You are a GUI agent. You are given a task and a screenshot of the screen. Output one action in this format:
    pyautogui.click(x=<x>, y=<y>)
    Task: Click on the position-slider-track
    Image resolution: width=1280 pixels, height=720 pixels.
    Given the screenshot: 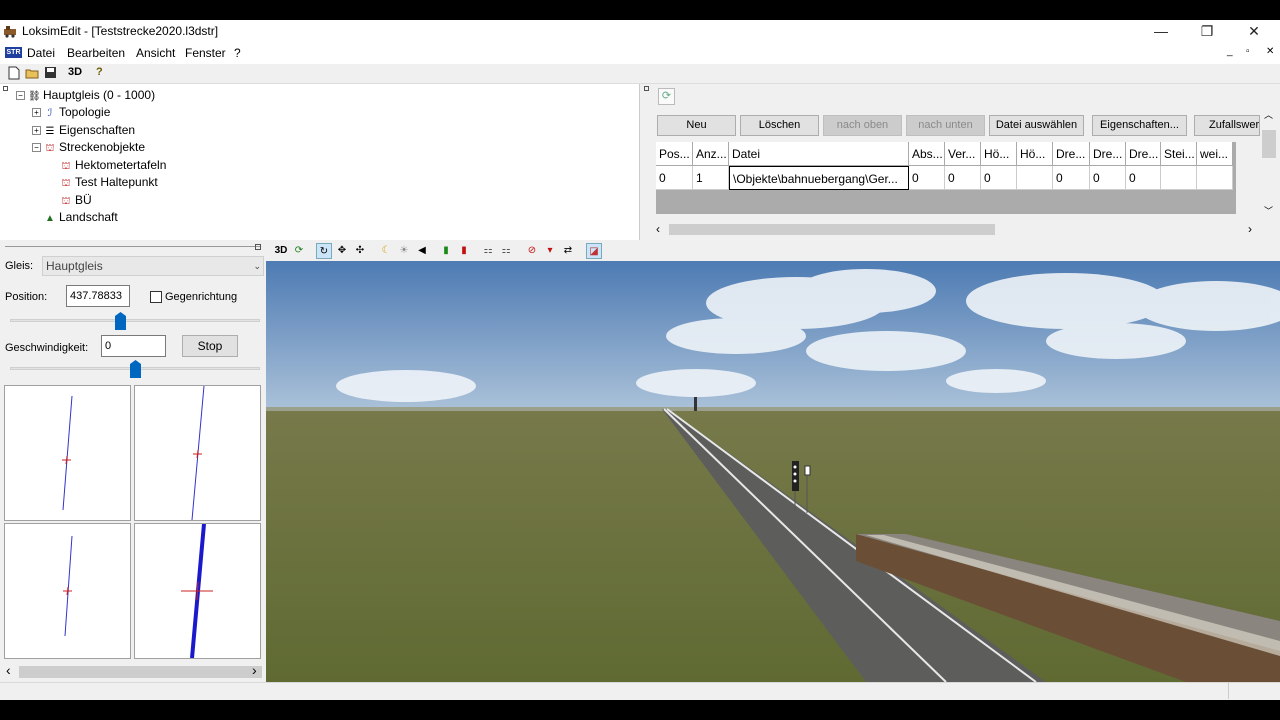 What is the action you would take?
    pyautogui.click(x=135, y=320)
    